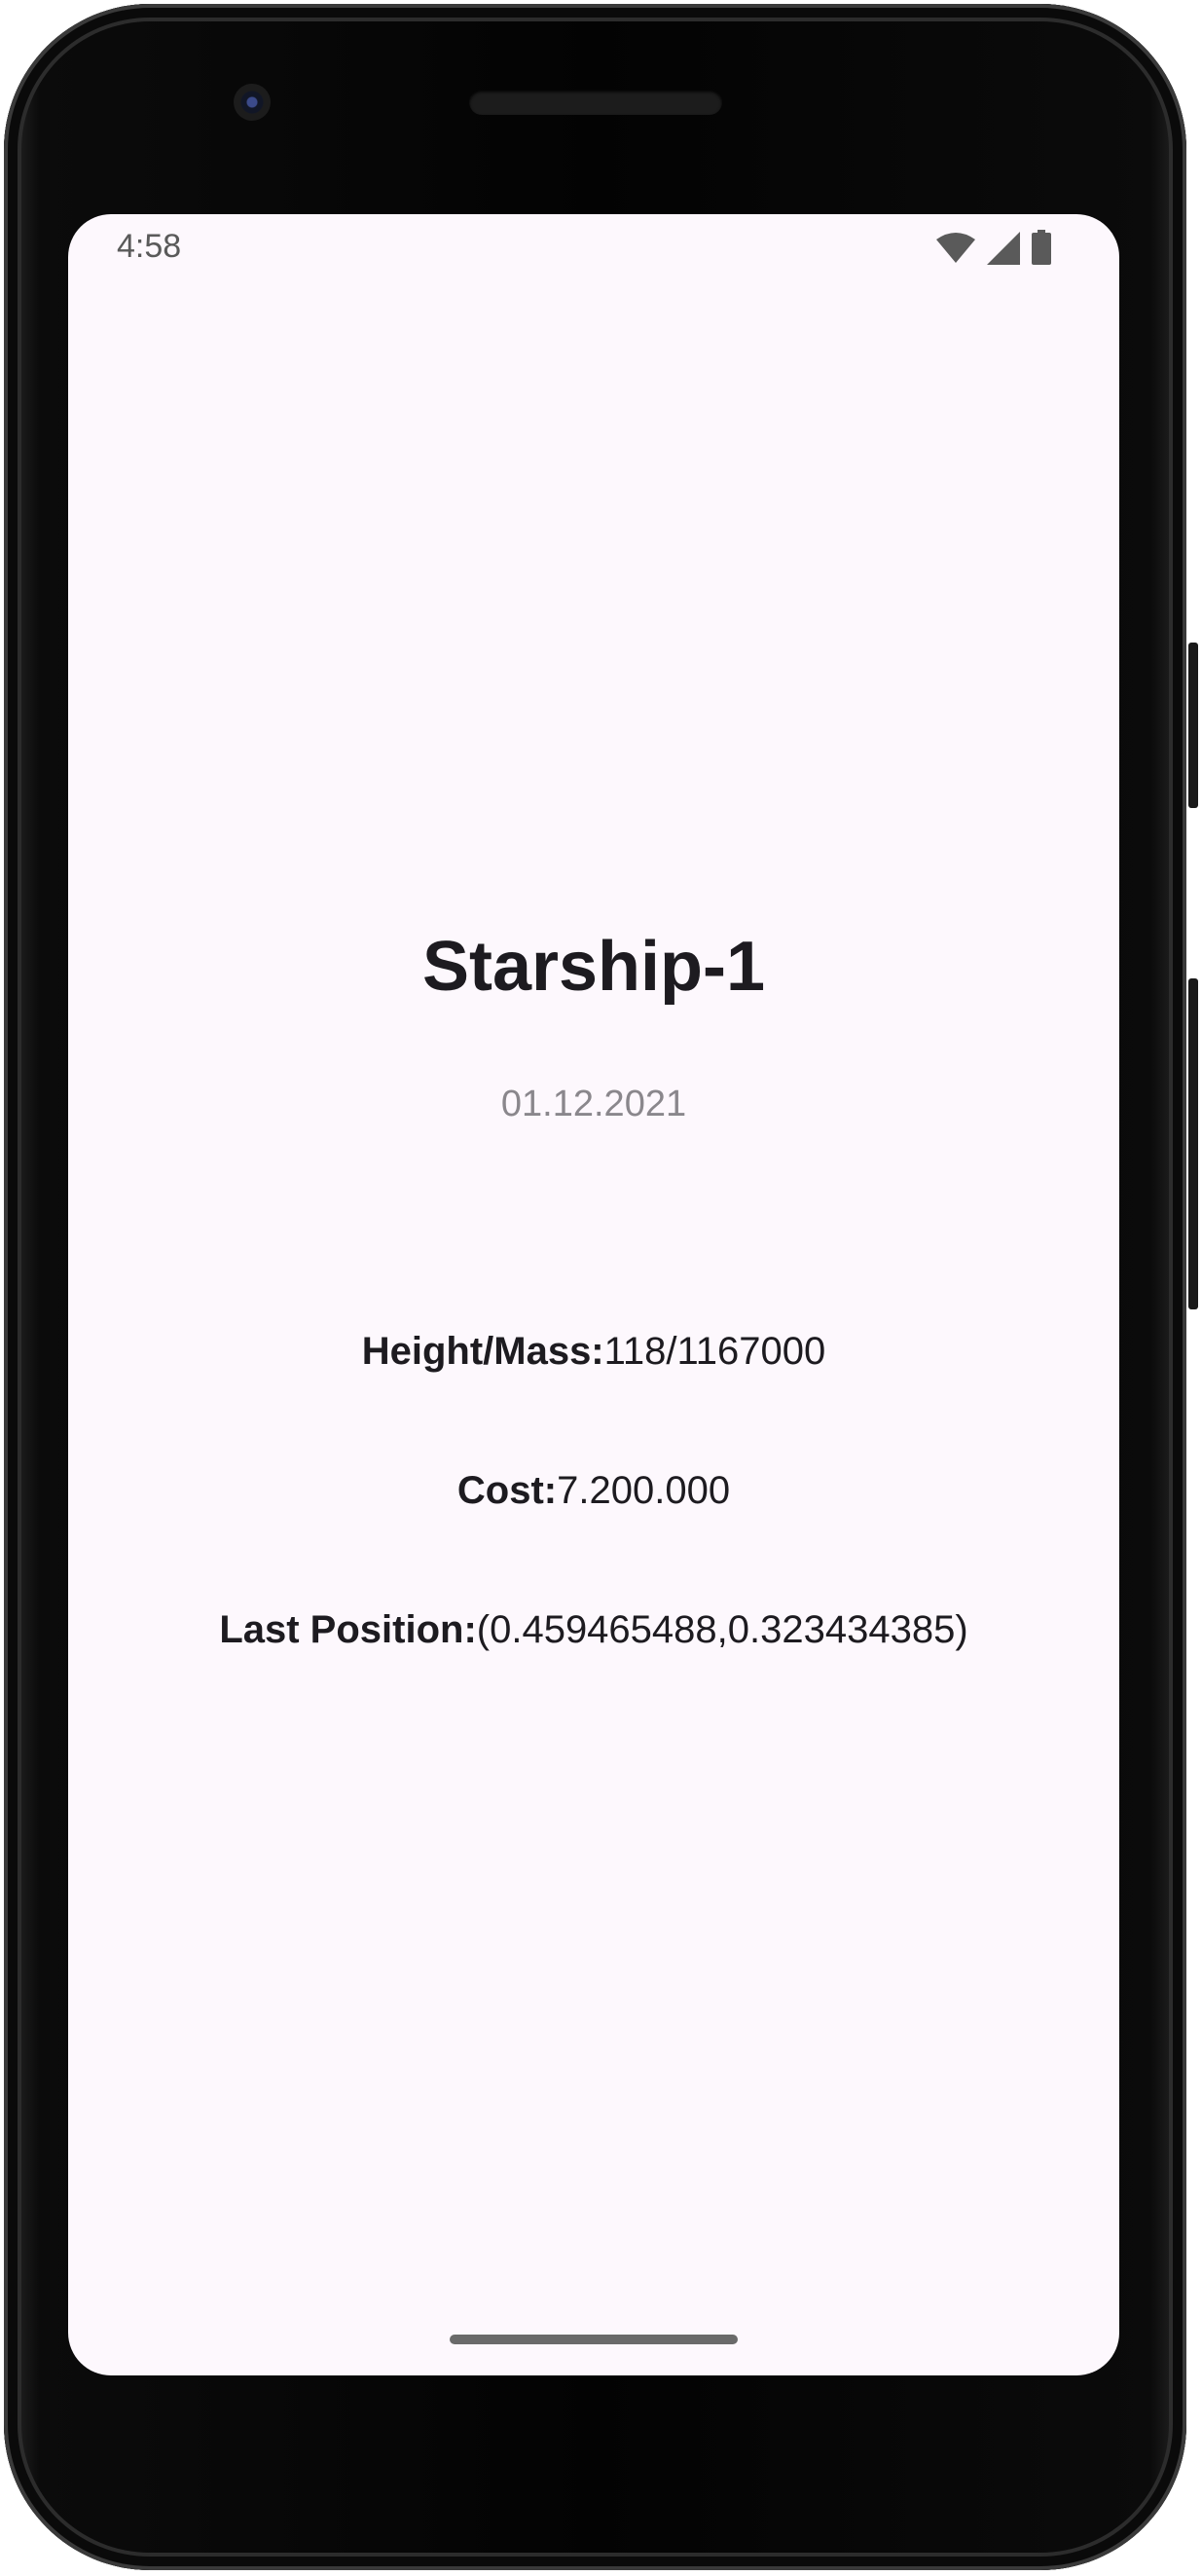 This screenshot has height=2576, width=1202. I want to click on front-camera, so click(252, 102).